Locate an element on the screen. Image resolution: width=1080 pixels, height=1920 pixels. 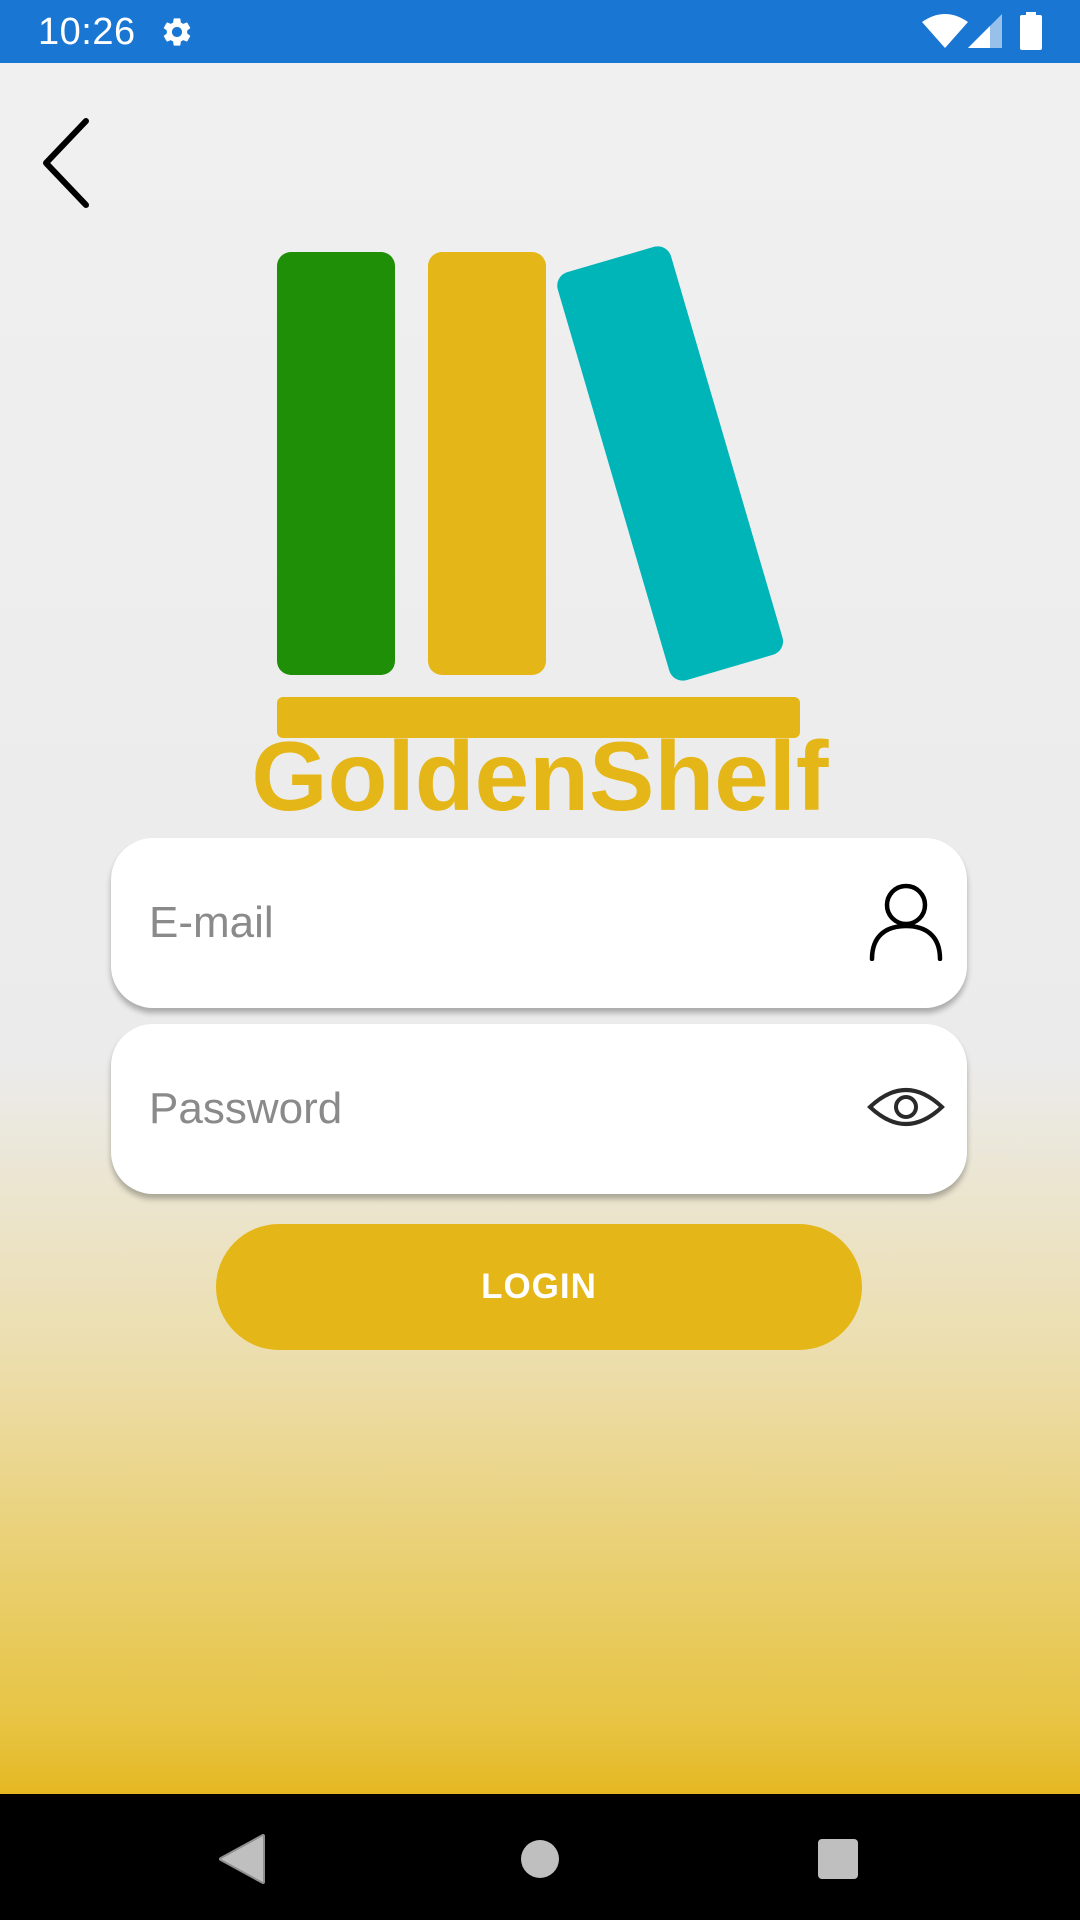
back-triangle-icon is located at coordinates (240, 1859).